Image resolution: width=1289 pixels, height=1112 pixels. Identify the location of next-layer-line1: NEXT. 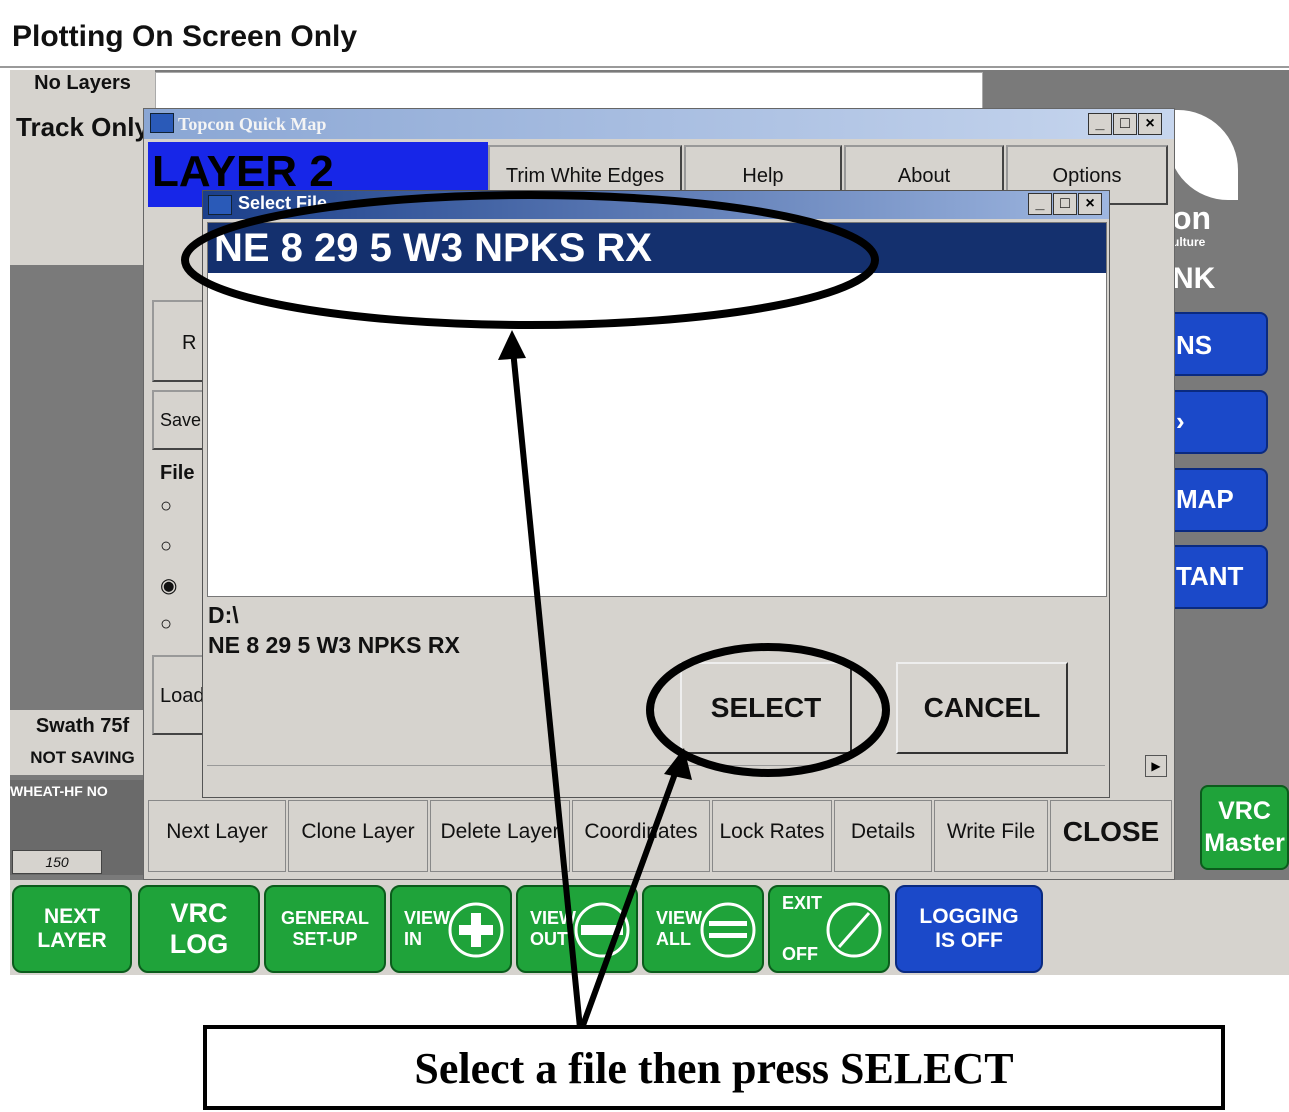
(71, 916).